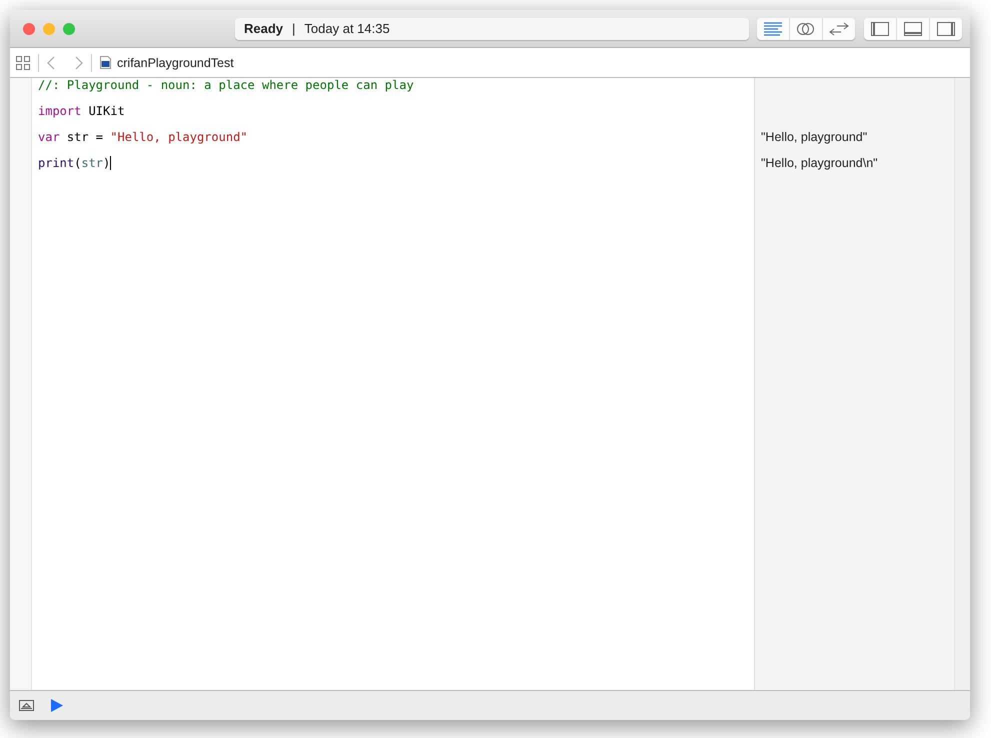 Image resolution: width=991 pixels, height=738 pixels. Describe the element at coordinates (105, 62) in the screenshot. I see `file-icon` at that location.